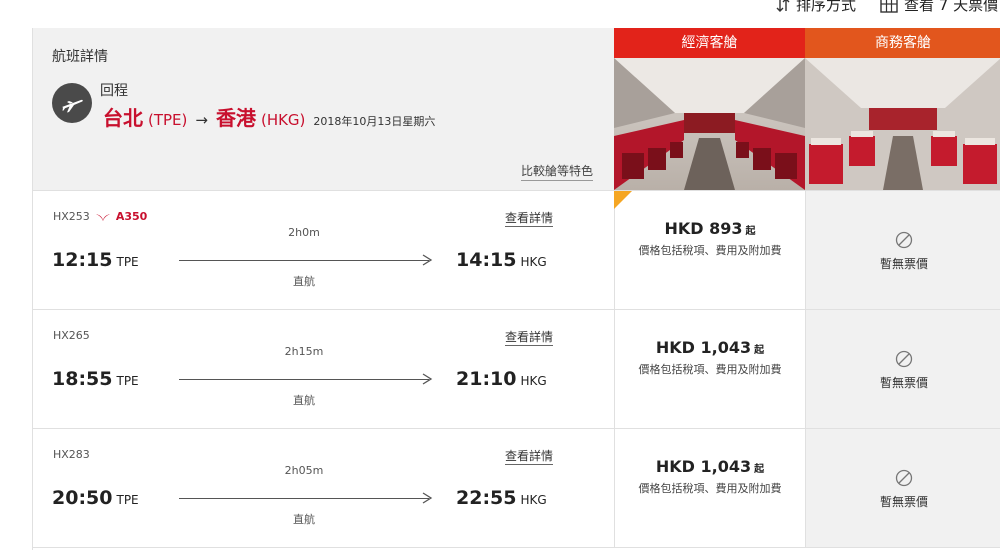 The height and width of the screenshot is (550, 1000). What do you see at coordinates (304, 232) in the screenshot?
I see `flight-duration: 2h0m` at bounding box center [304, 232].